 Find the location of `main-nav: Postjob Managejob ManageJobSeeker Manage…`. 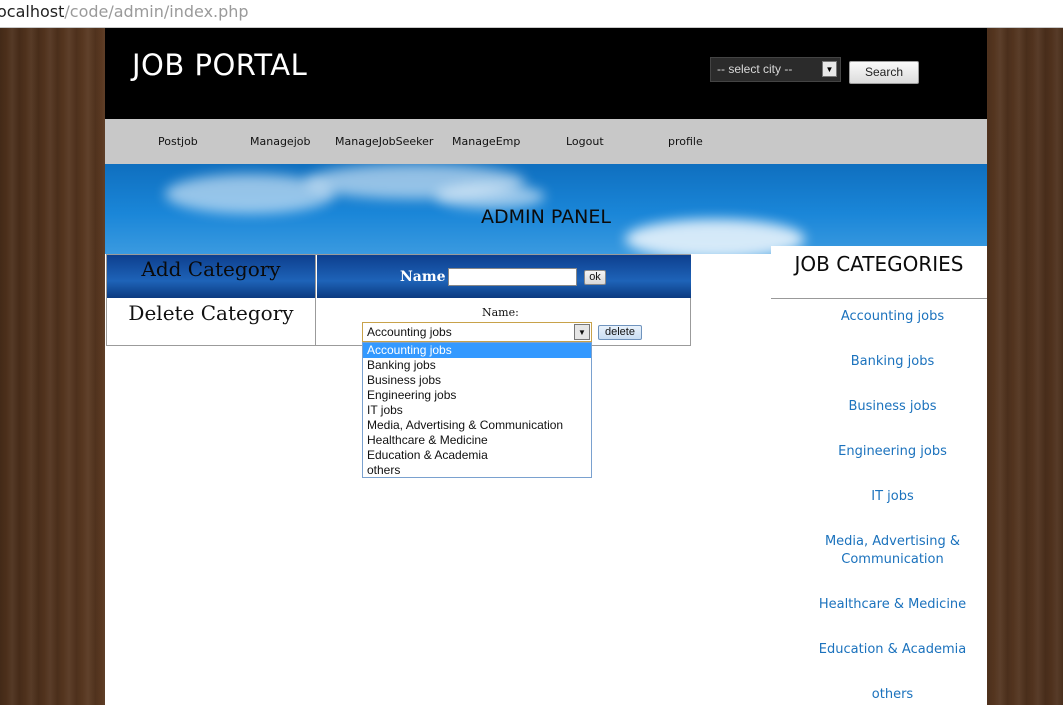

main-nav: Postjob Managejob ManageJobSeeker Manage… is located at coordinates (546, 141).